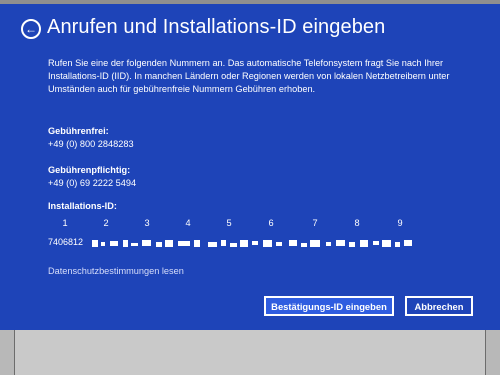 This screenshot has height=375, width=500. Describe the element at coordinates (229, 223) in the screenshot. I see `iid-column-5: 5` at that location.